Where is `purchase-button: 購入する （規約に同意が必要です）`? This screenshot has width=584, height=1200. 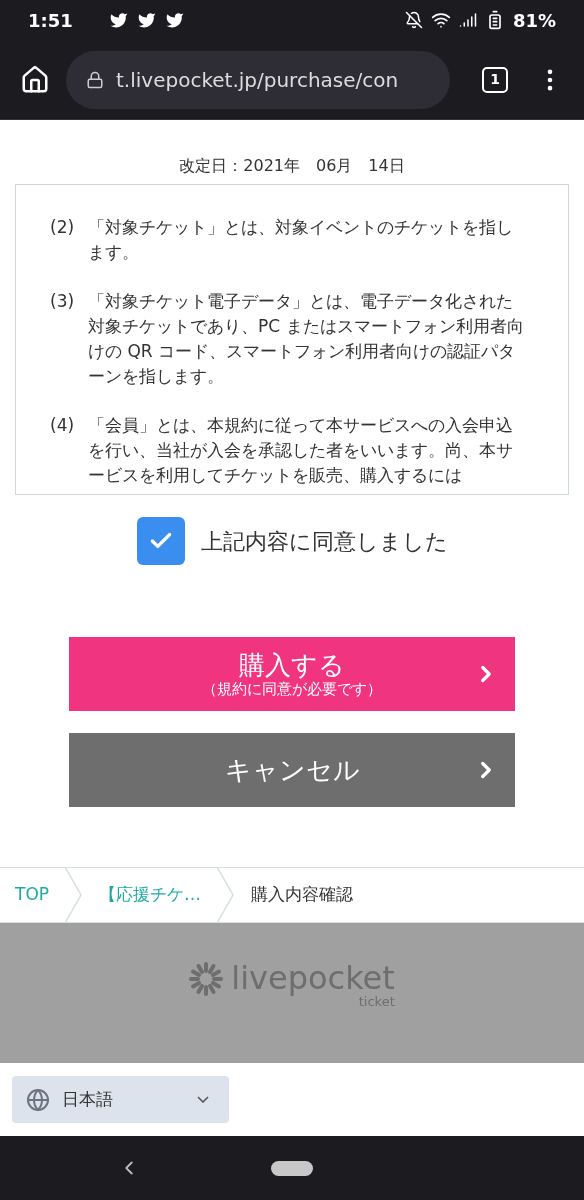 purchase-button: 購入する （規約に同意が必要です） is located at coordinates (292, 674).